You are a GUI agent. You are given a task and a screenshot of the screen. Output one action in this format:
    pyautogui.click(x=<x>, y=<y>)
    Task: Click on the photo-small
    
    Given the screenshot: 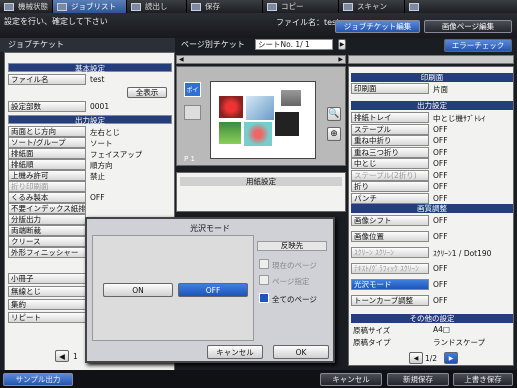 What is the action you would take?
    pyautogui.click(x=291, y=98)
    